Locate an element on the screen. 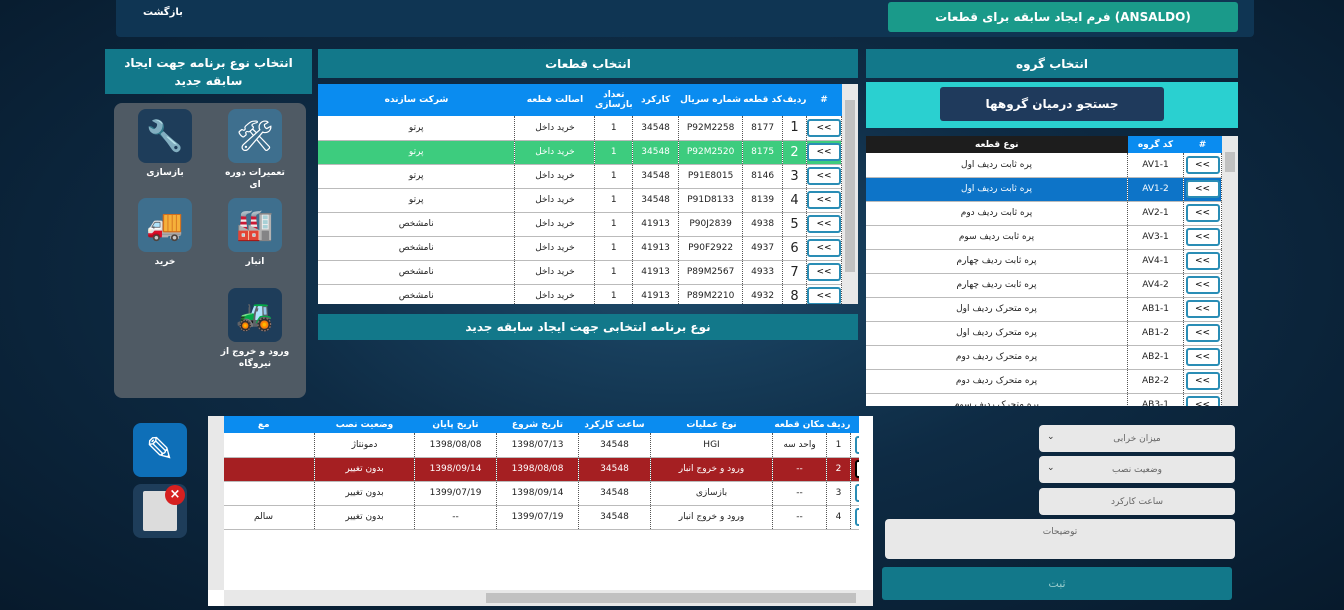 Image resolution: width=1344 pixels, height=610 pixels. history-vscrollbar is located at coordinates (216, 503).